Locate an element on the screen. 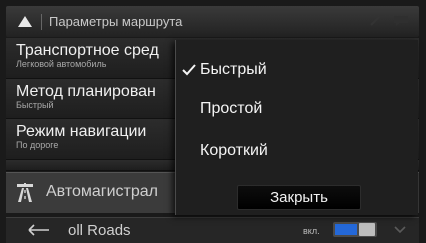 This screenshot has height=243, width=426. setting-value: По дороге is located at coordinates (37, 145).